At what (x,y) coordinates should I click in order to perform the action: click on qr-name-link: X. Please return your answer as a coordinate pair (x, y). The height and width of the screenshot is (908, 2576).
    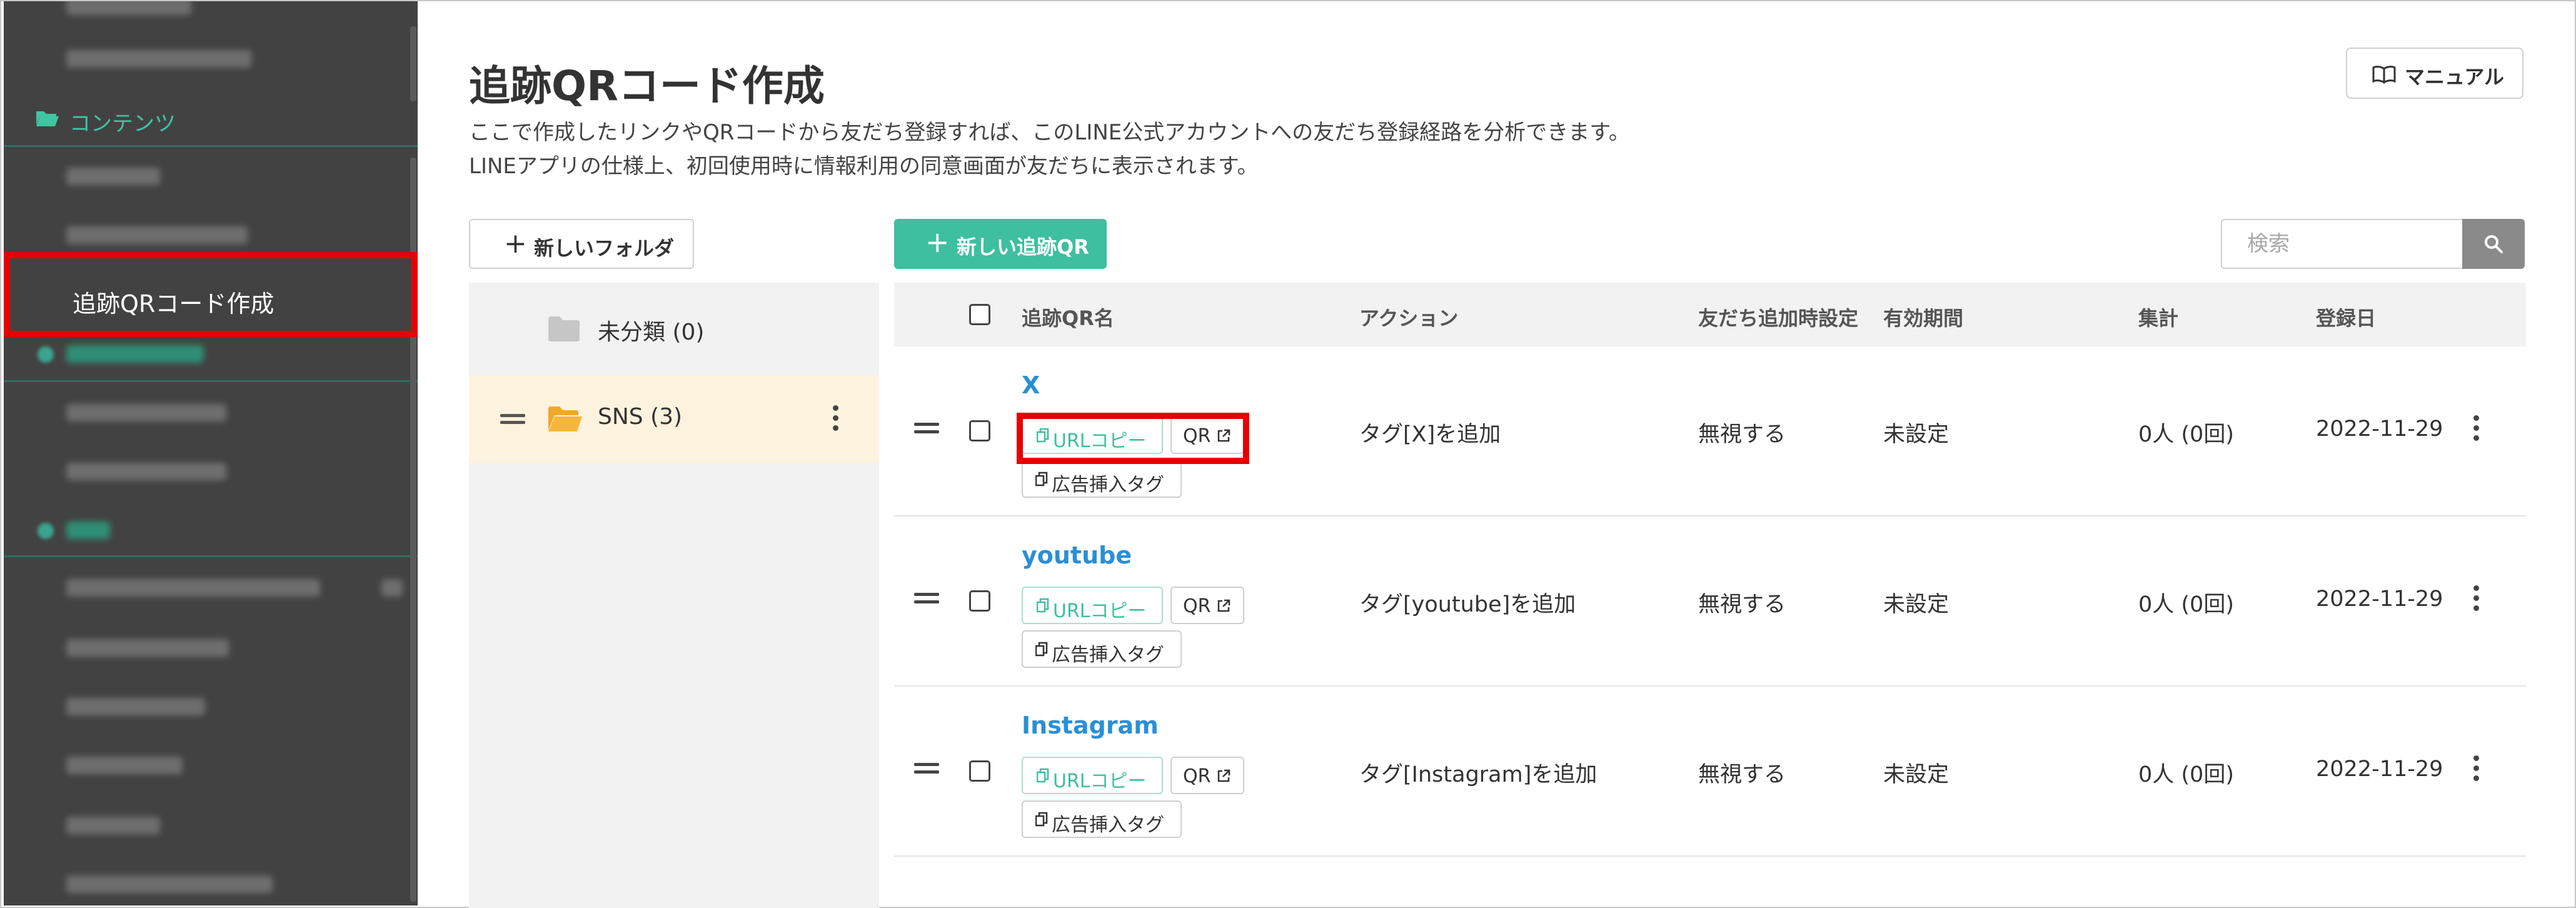
    Looking at the image, I should click on (1031, 385).